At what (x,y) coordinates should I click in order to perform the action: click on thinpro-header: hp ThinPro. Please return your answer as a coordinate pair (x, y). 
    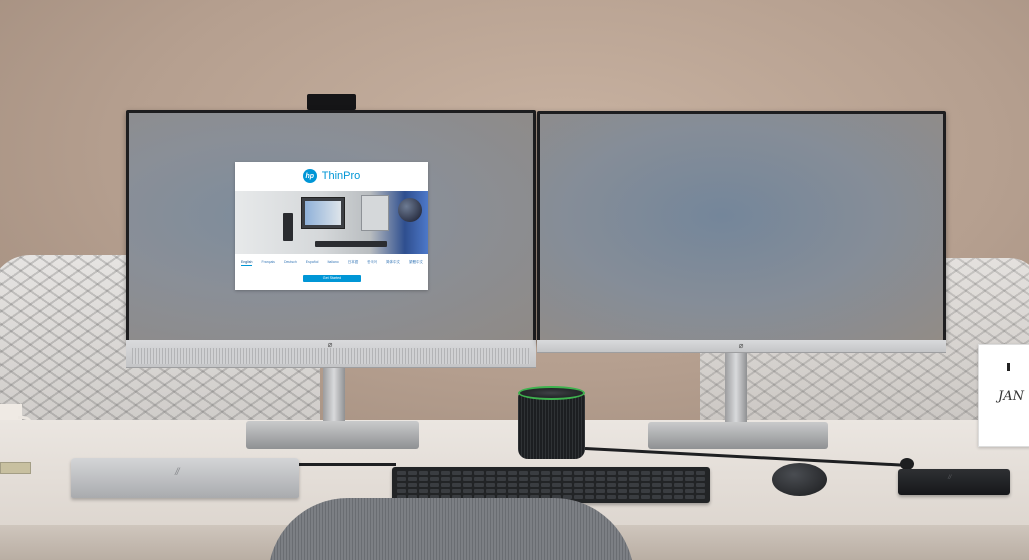
    Looking at the image, I should click on (331, 176).